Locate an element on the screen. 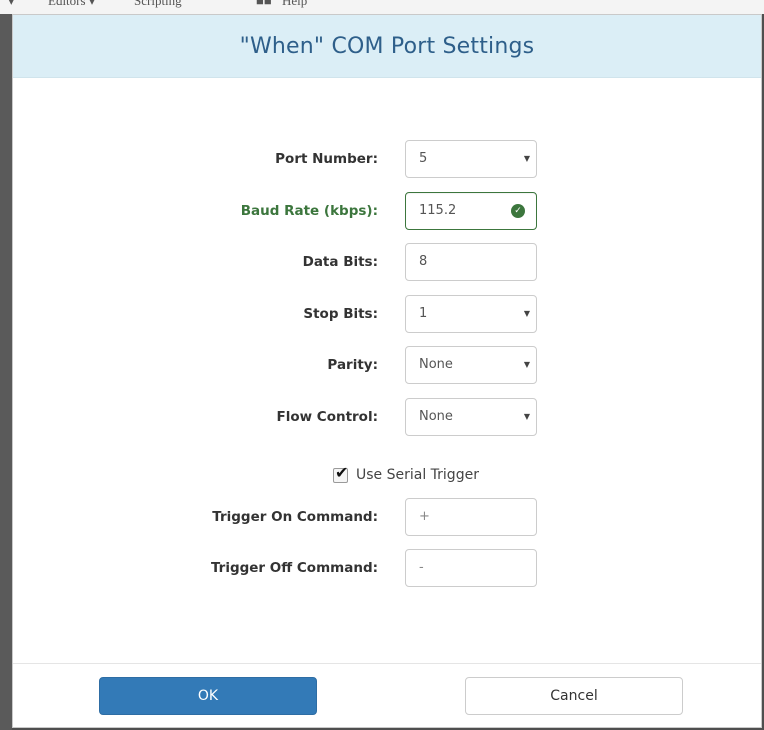  help-icon: ■■ is located at coordinates (264, 4).